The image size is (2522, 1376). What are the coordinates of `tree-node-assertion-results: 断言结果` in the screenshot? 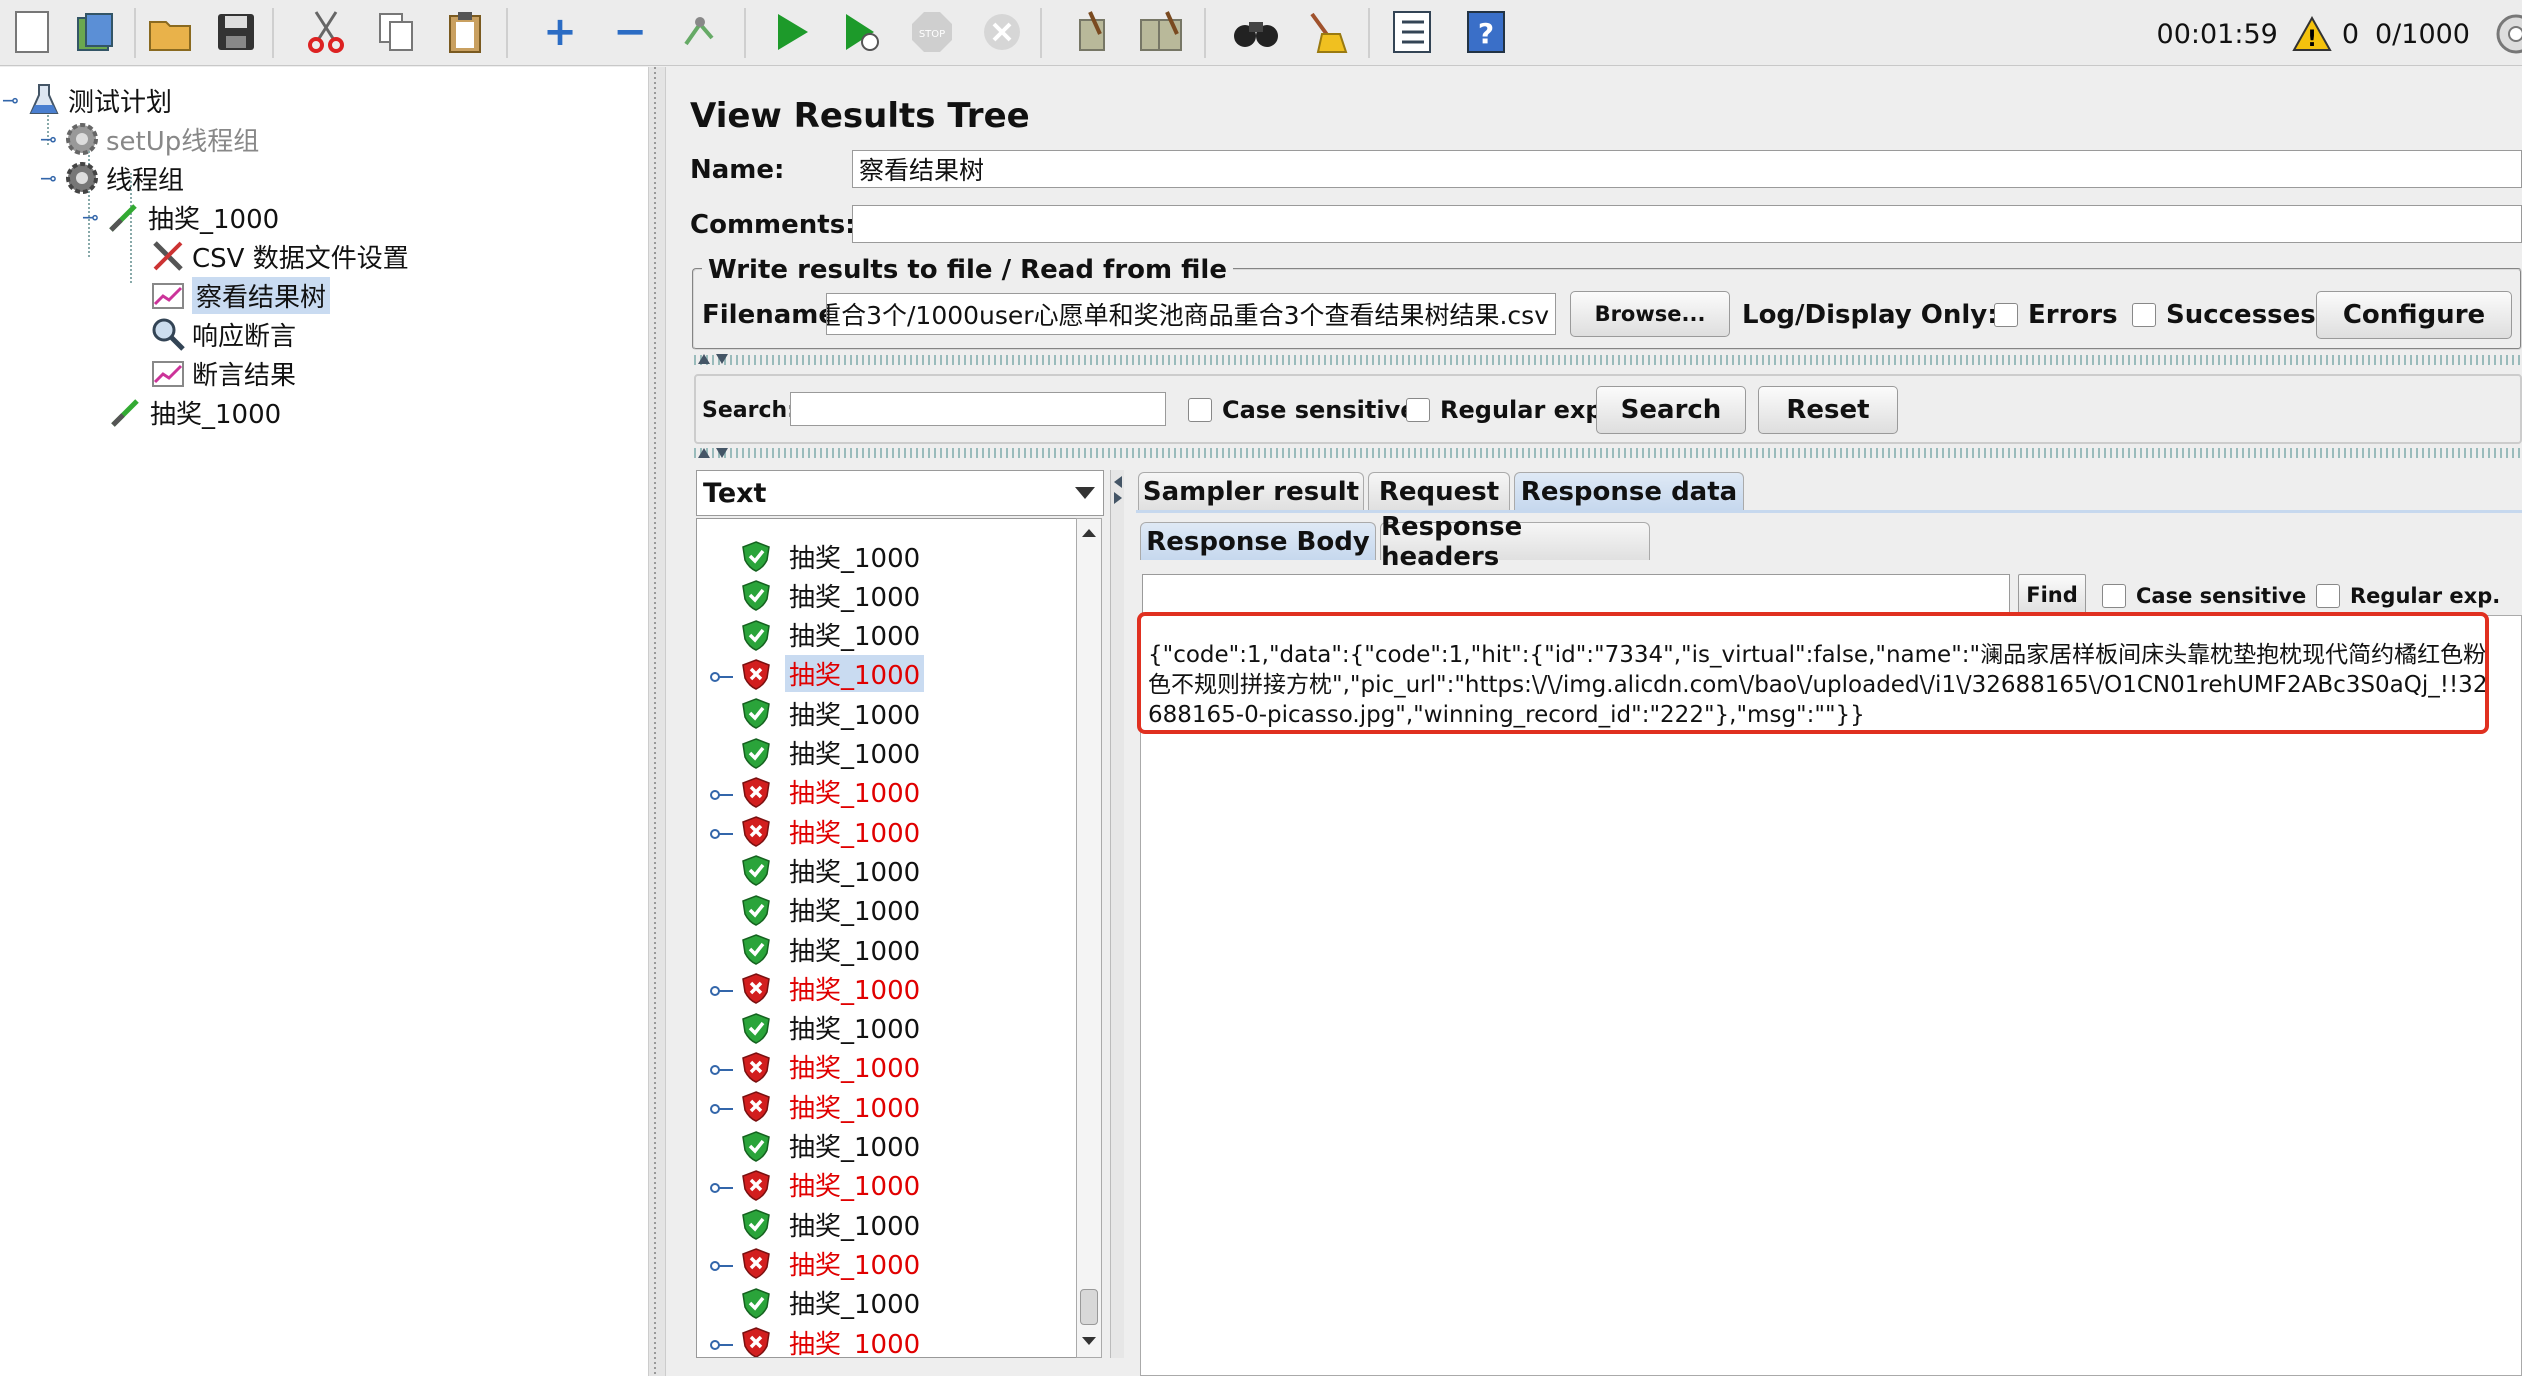 It's located at (223, 373).